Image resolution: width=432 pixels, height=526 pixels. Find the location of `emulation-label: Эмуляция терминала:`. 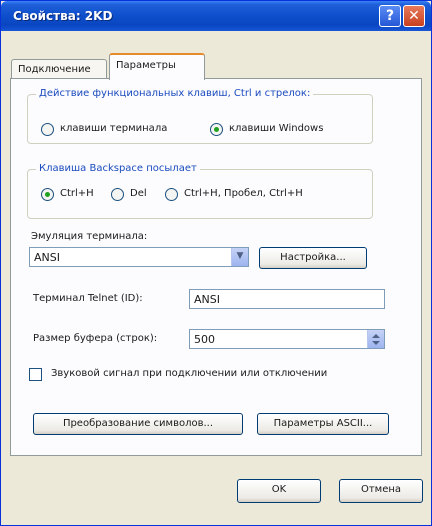

emulation-label: Эмуляция терминала: is located at coordinates (89, 236).